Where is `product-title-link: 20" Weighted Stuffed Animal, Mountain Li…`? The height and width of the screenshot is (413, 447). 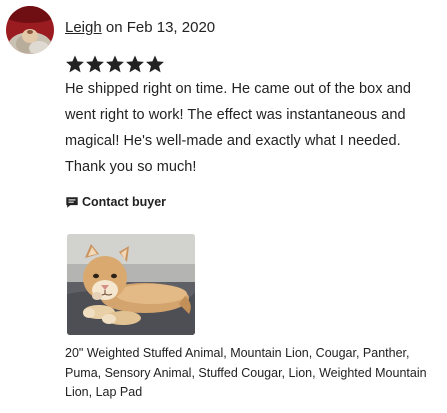
product-title-link: 20" Weighted Stuffed Animal, Mountain Li… is located at coordinates (254, 373).